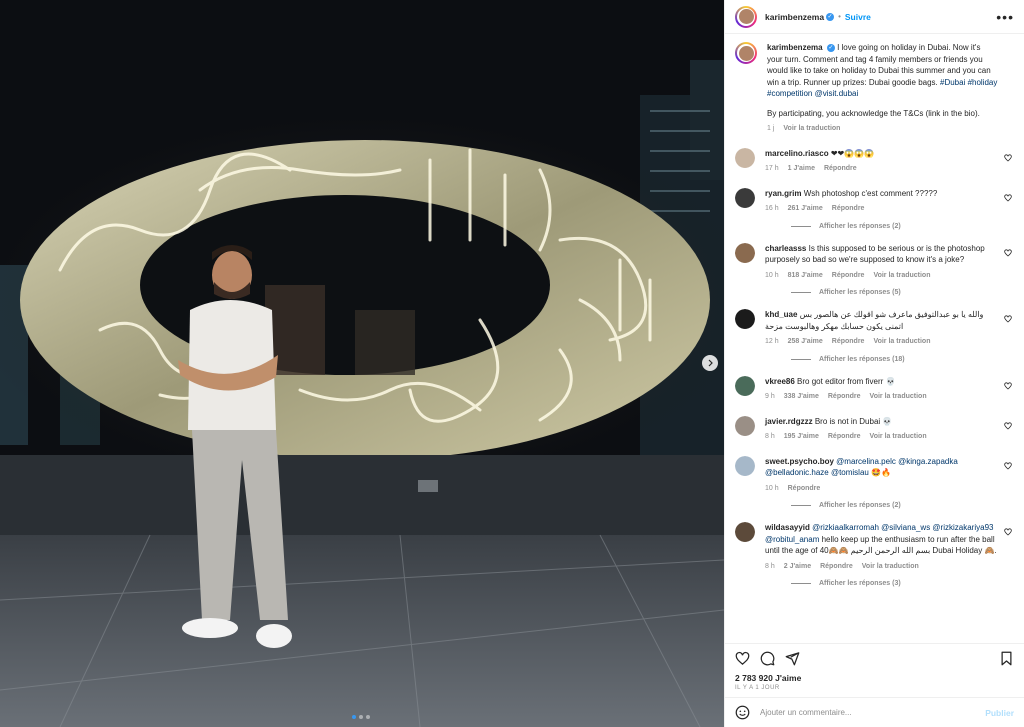 The width and height of the screenshot is (1024, 727). Describe the element at coordinates (881, 472) in the screenshot. I see `comment-text: 🤩🔥` at that location.